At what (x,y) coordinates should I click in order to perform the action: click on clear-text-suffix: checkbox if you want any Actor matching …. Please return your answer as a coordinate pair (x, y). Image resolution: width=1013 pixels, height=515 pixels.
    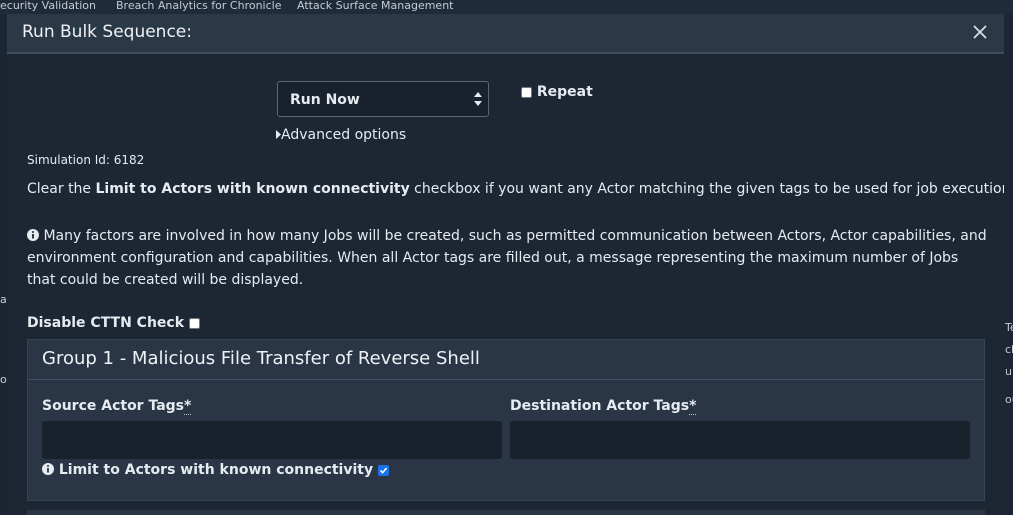
    Looking at the image, I should click on (706, 189).